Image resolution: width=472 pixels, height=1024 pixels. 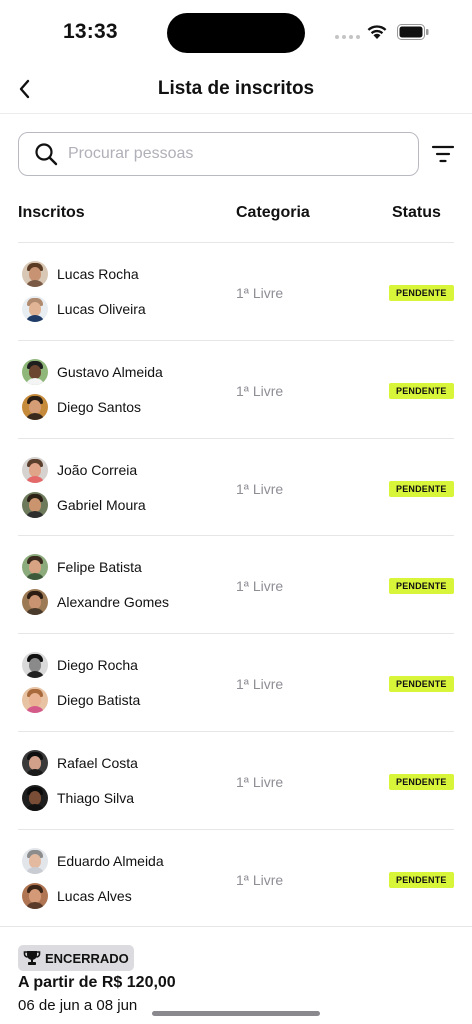 What do you see at coordinates (413, 32) in the screenshot?
I see `battery-icon` at bounding box center [413, 32].